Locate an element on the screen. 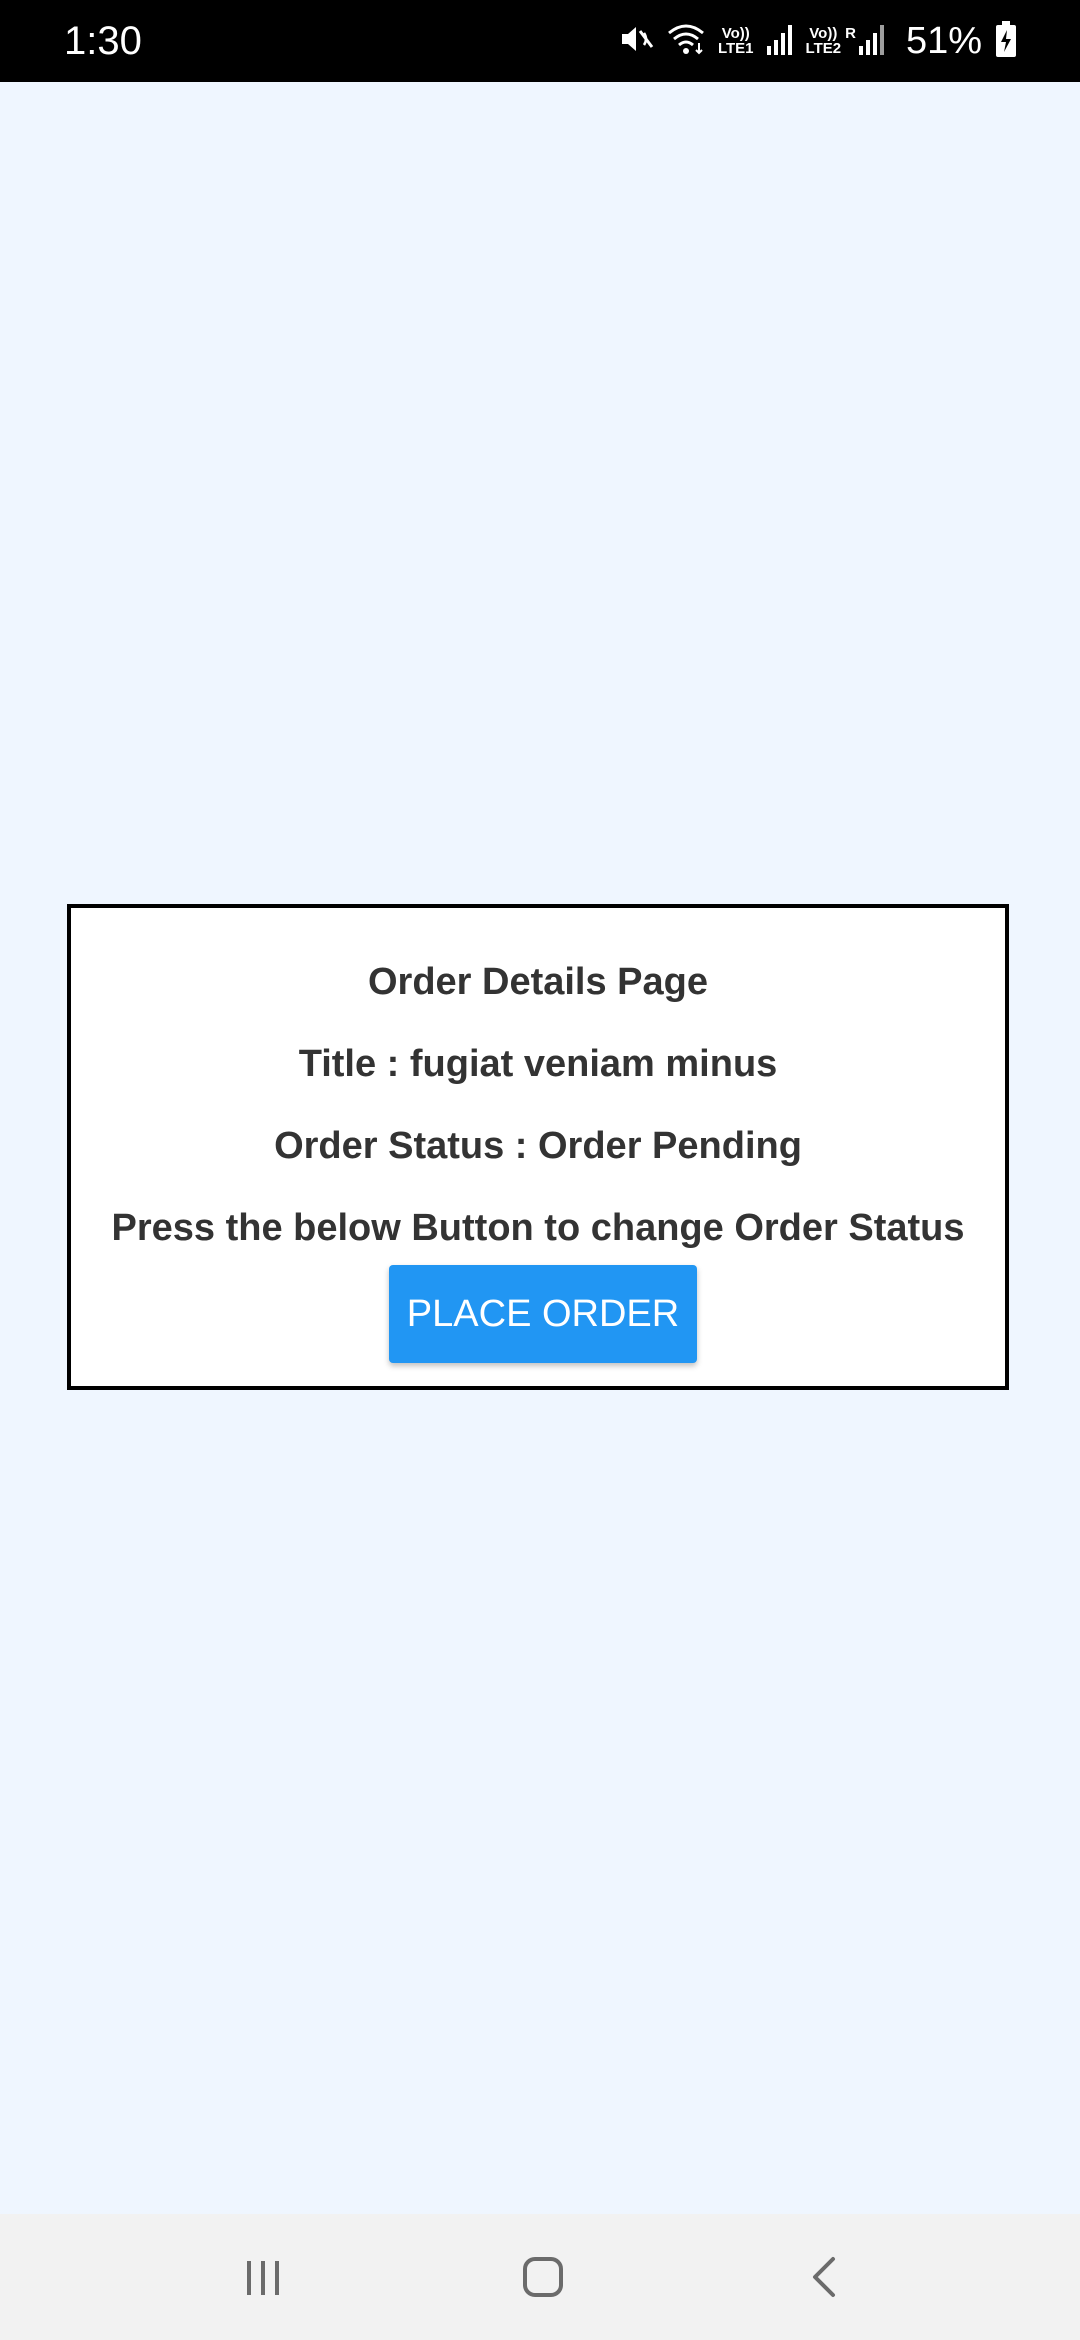  status-time: 1:30 is located at coordinates (103, 41).